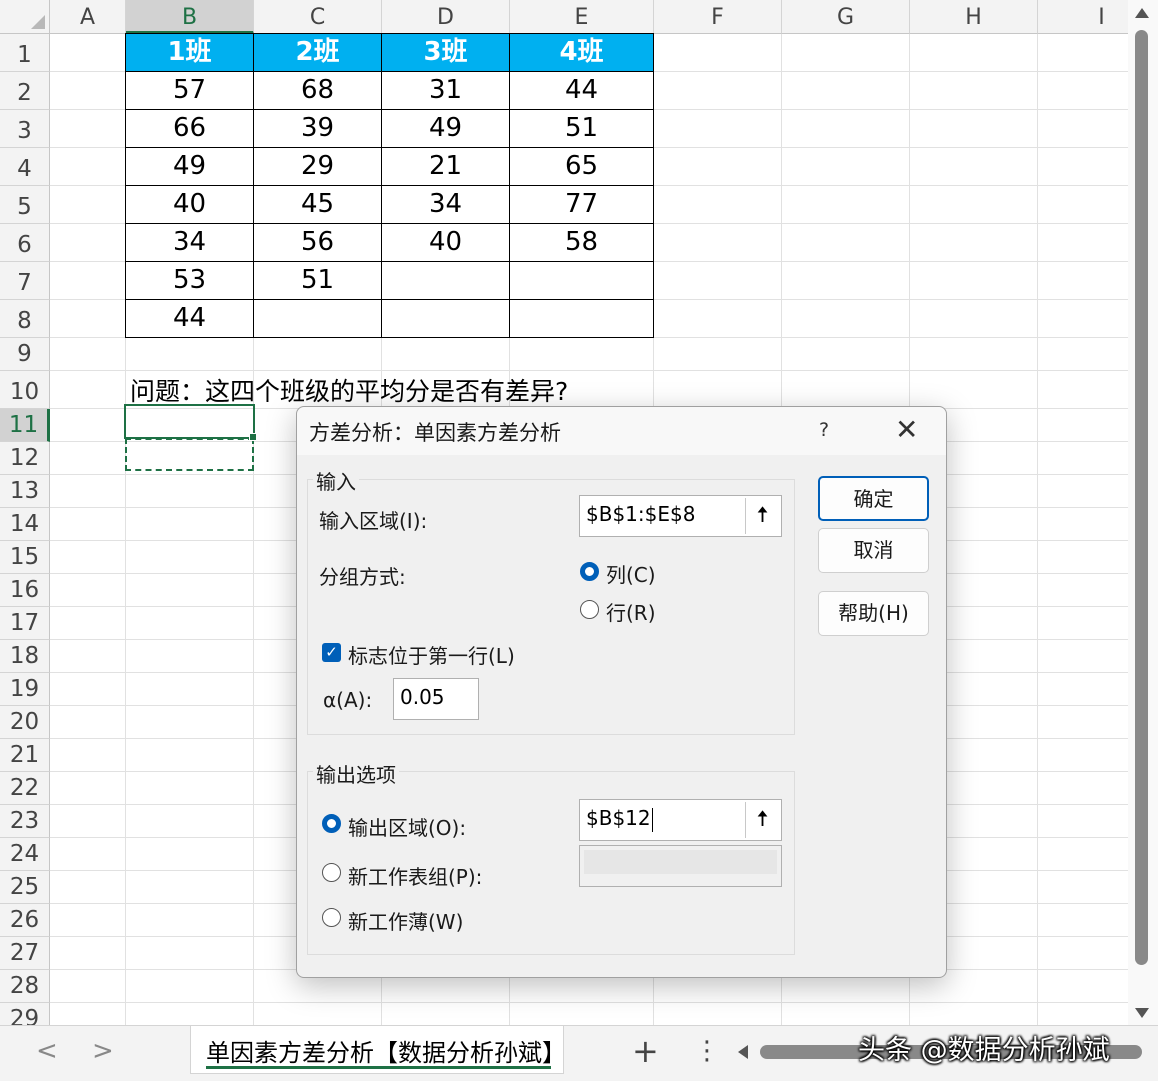 The width and height of the screenshot is (1158, 1081). What do you see at coordinates (317, 52) in the screenshot?
I see `table-header-class2: 2班` at bounding box center [317, 52].